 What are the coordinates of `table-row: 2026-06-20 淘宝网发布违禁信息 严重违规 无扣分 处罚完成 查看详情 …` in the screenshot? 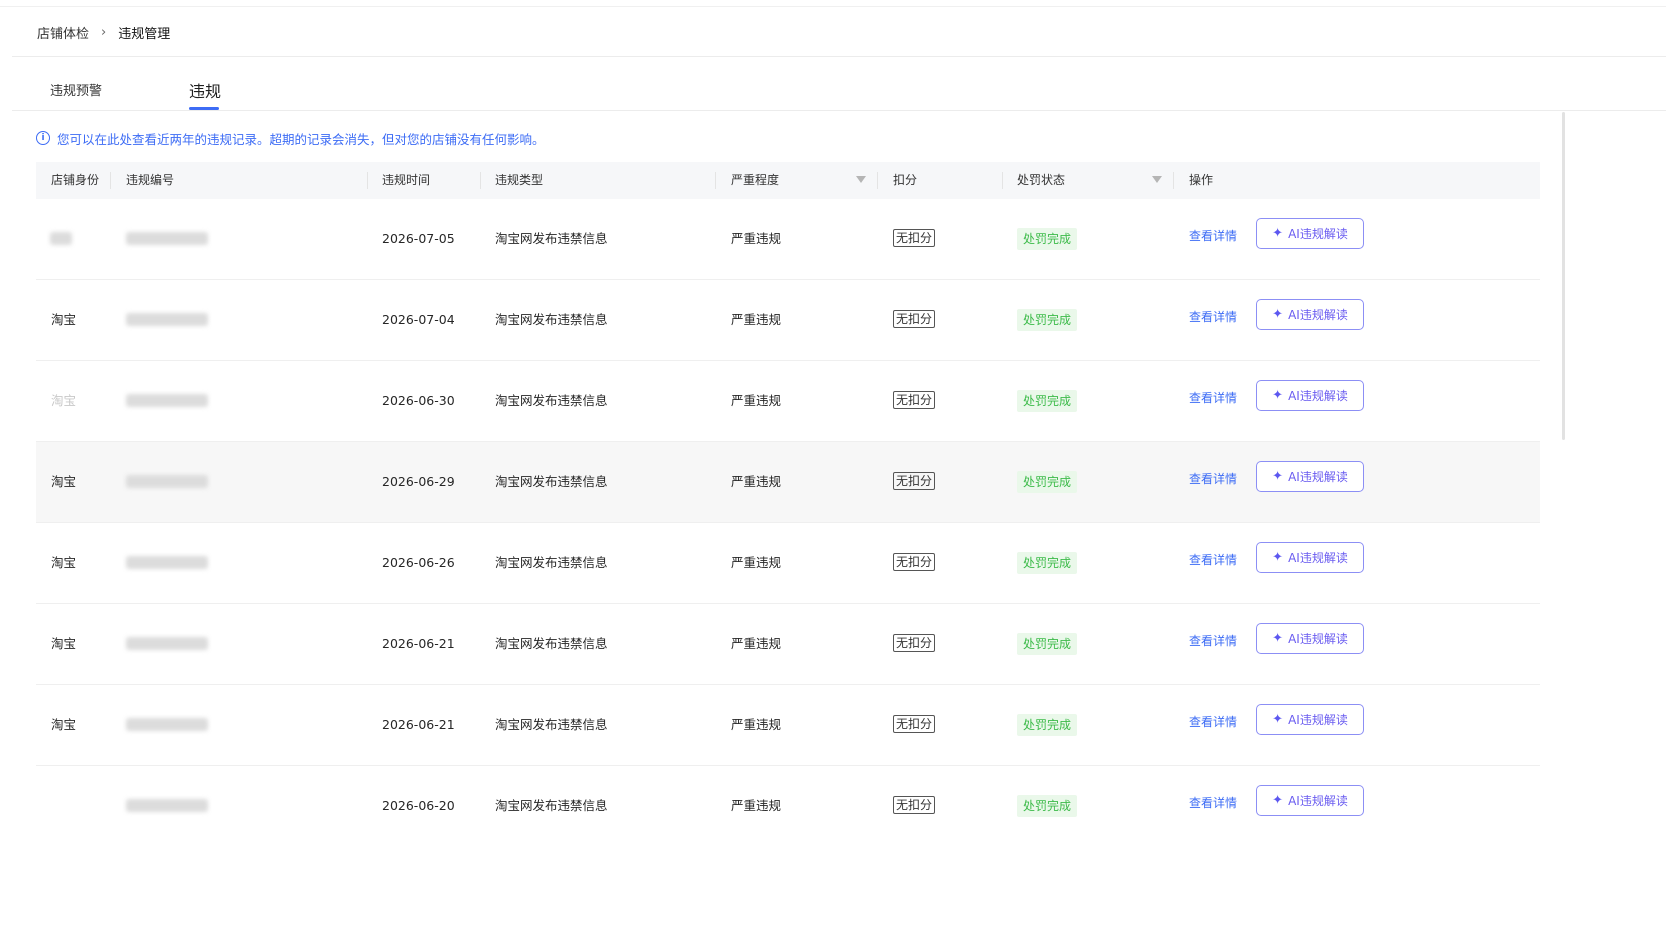 It's located at (788, 806).